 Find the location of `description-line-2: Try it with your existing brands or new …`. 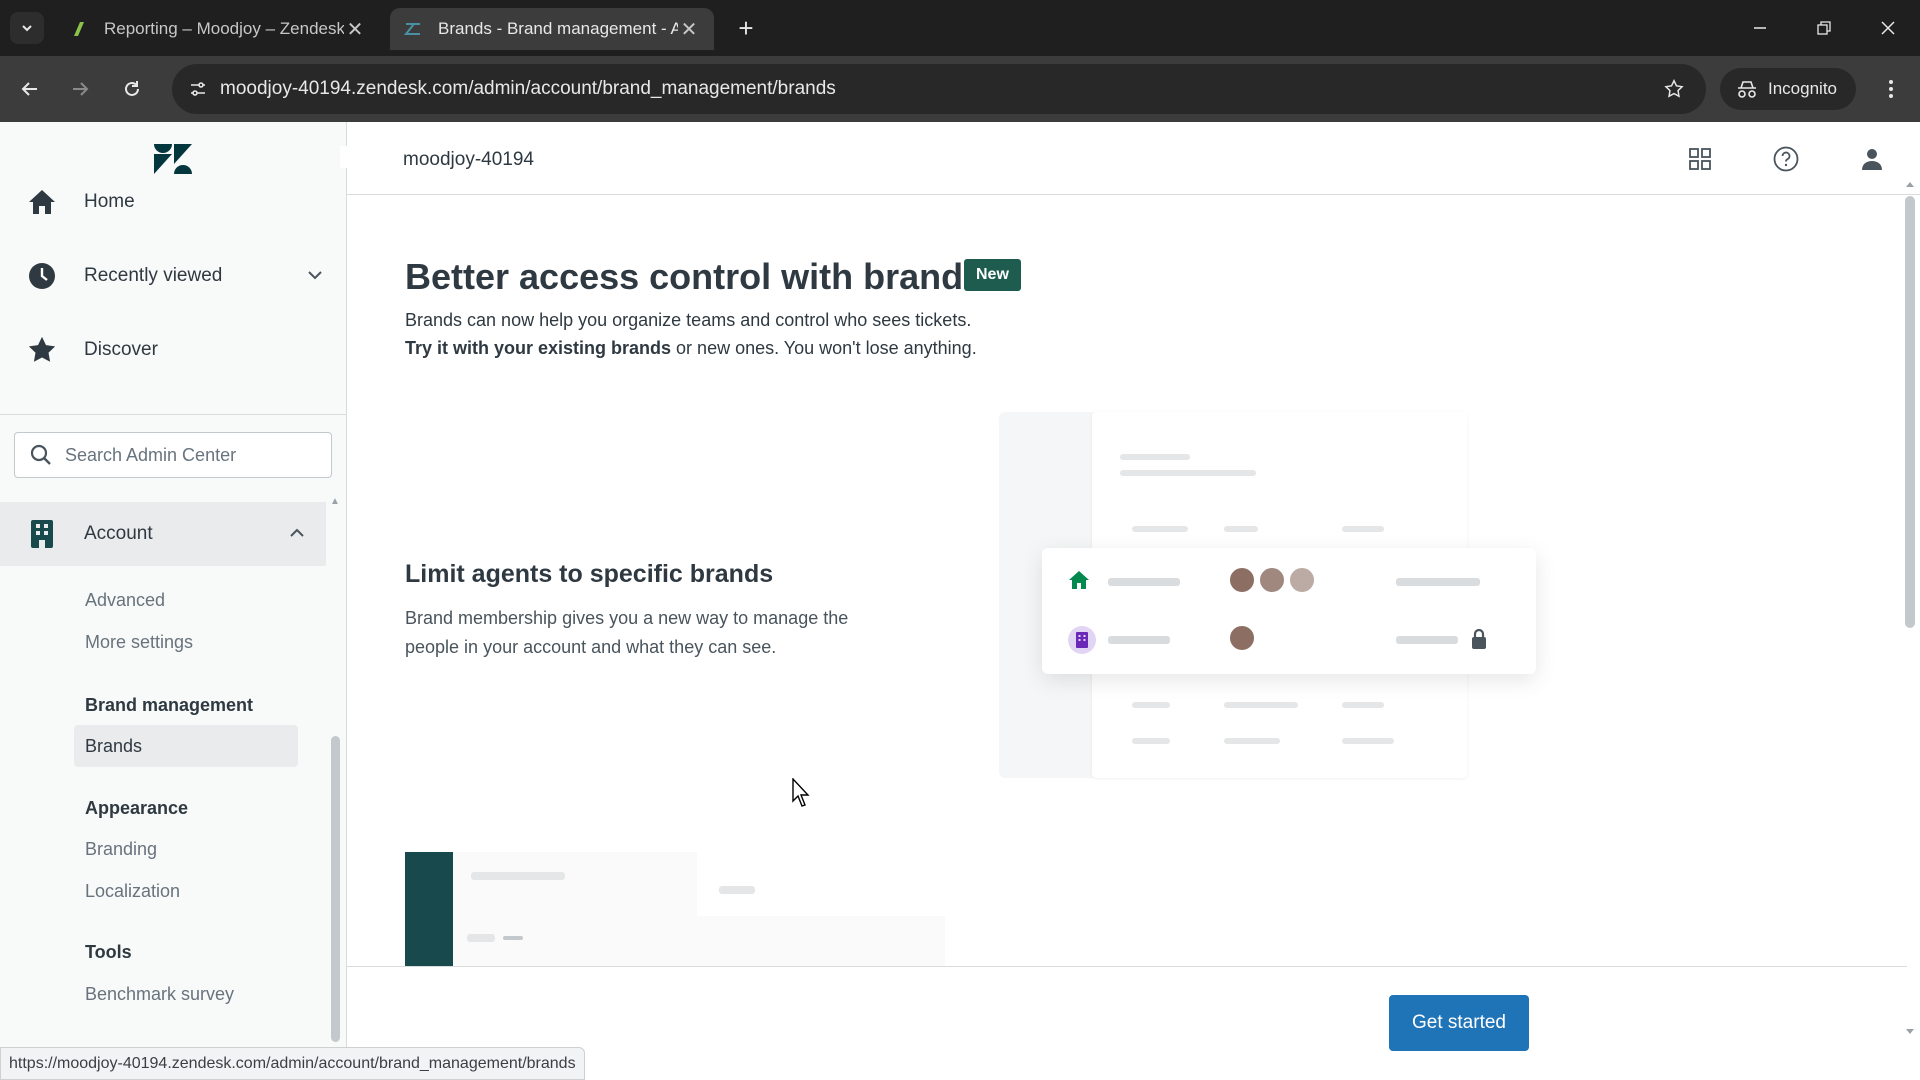

description-line-2: Try it with your existing brands or new … is located at coordinates (691, 348).